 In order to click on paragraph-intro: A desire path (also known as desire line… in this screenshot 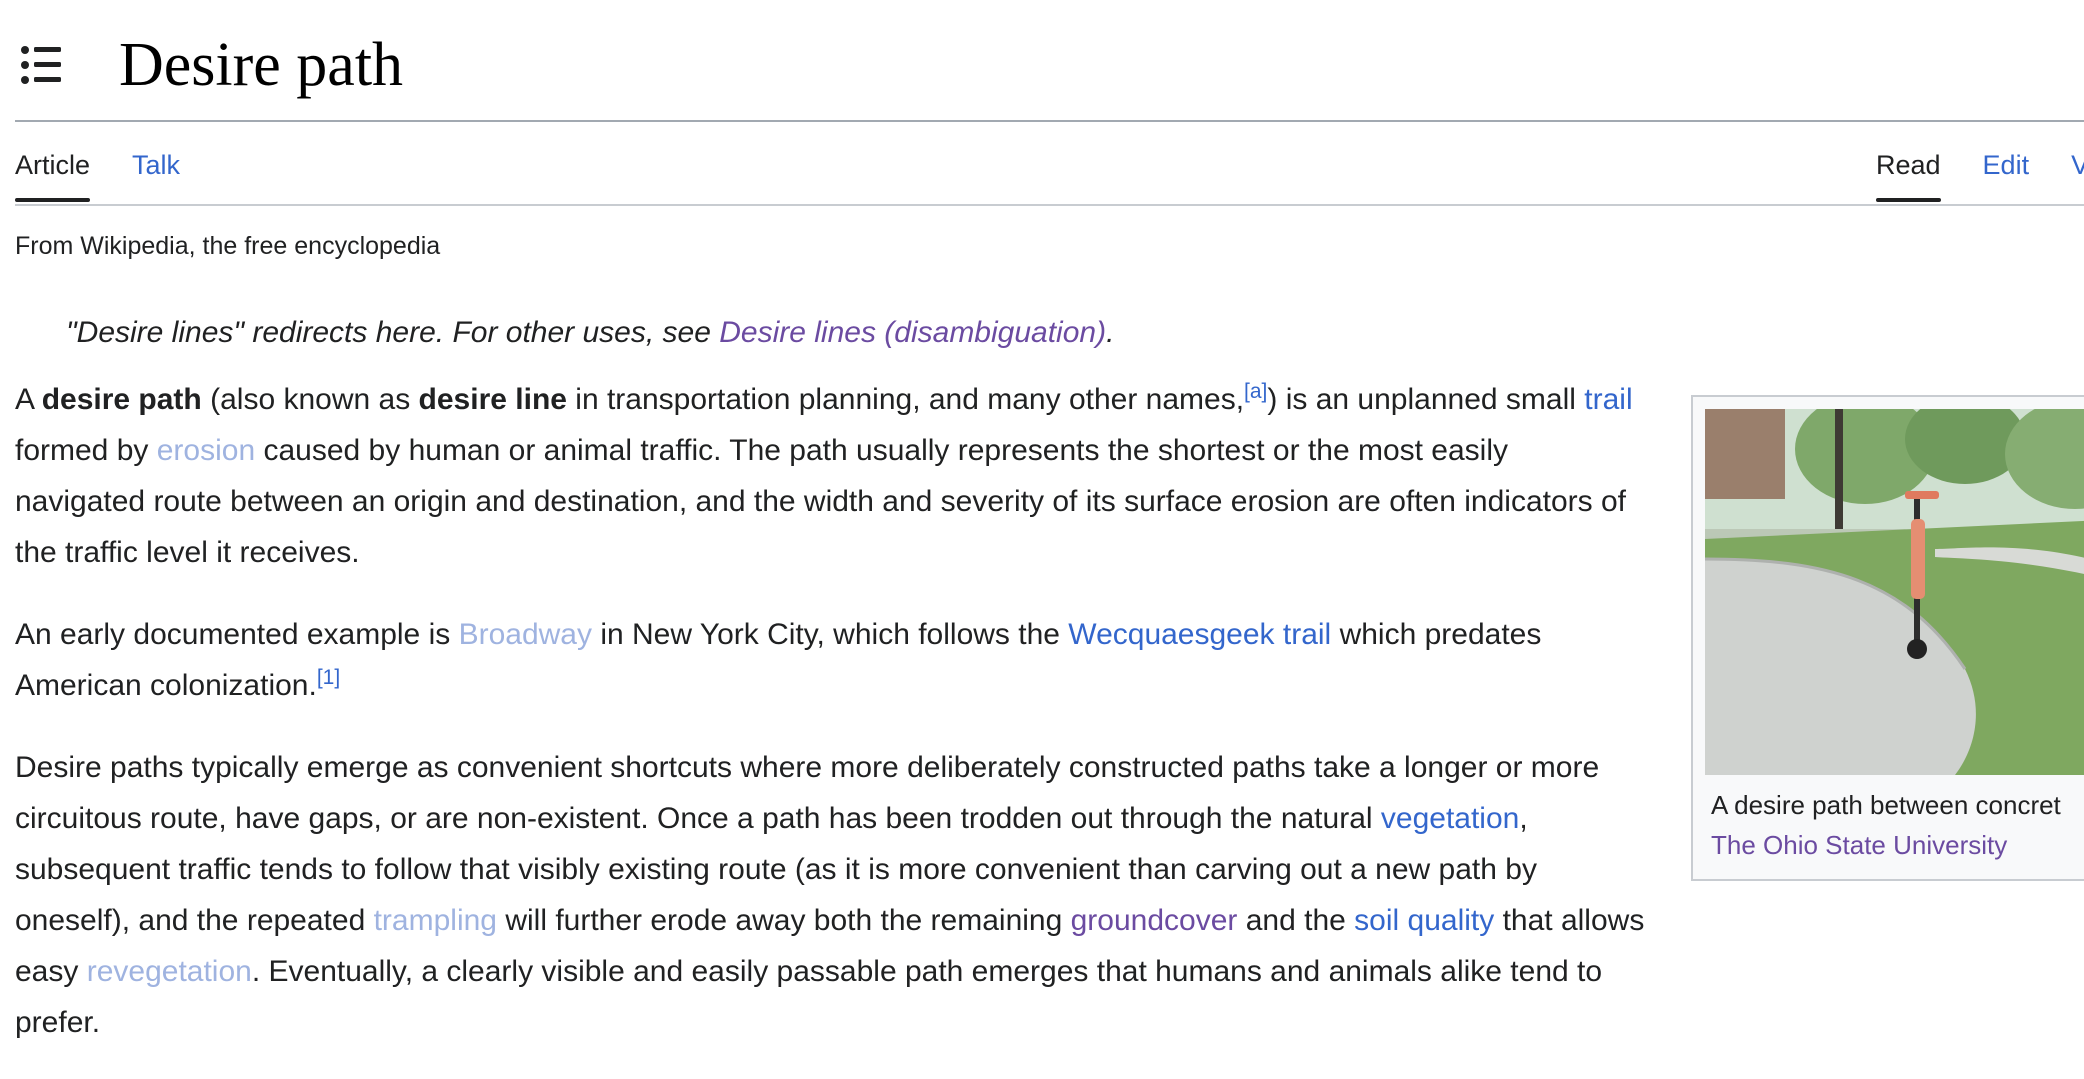, I will do `click(830, 476)`.